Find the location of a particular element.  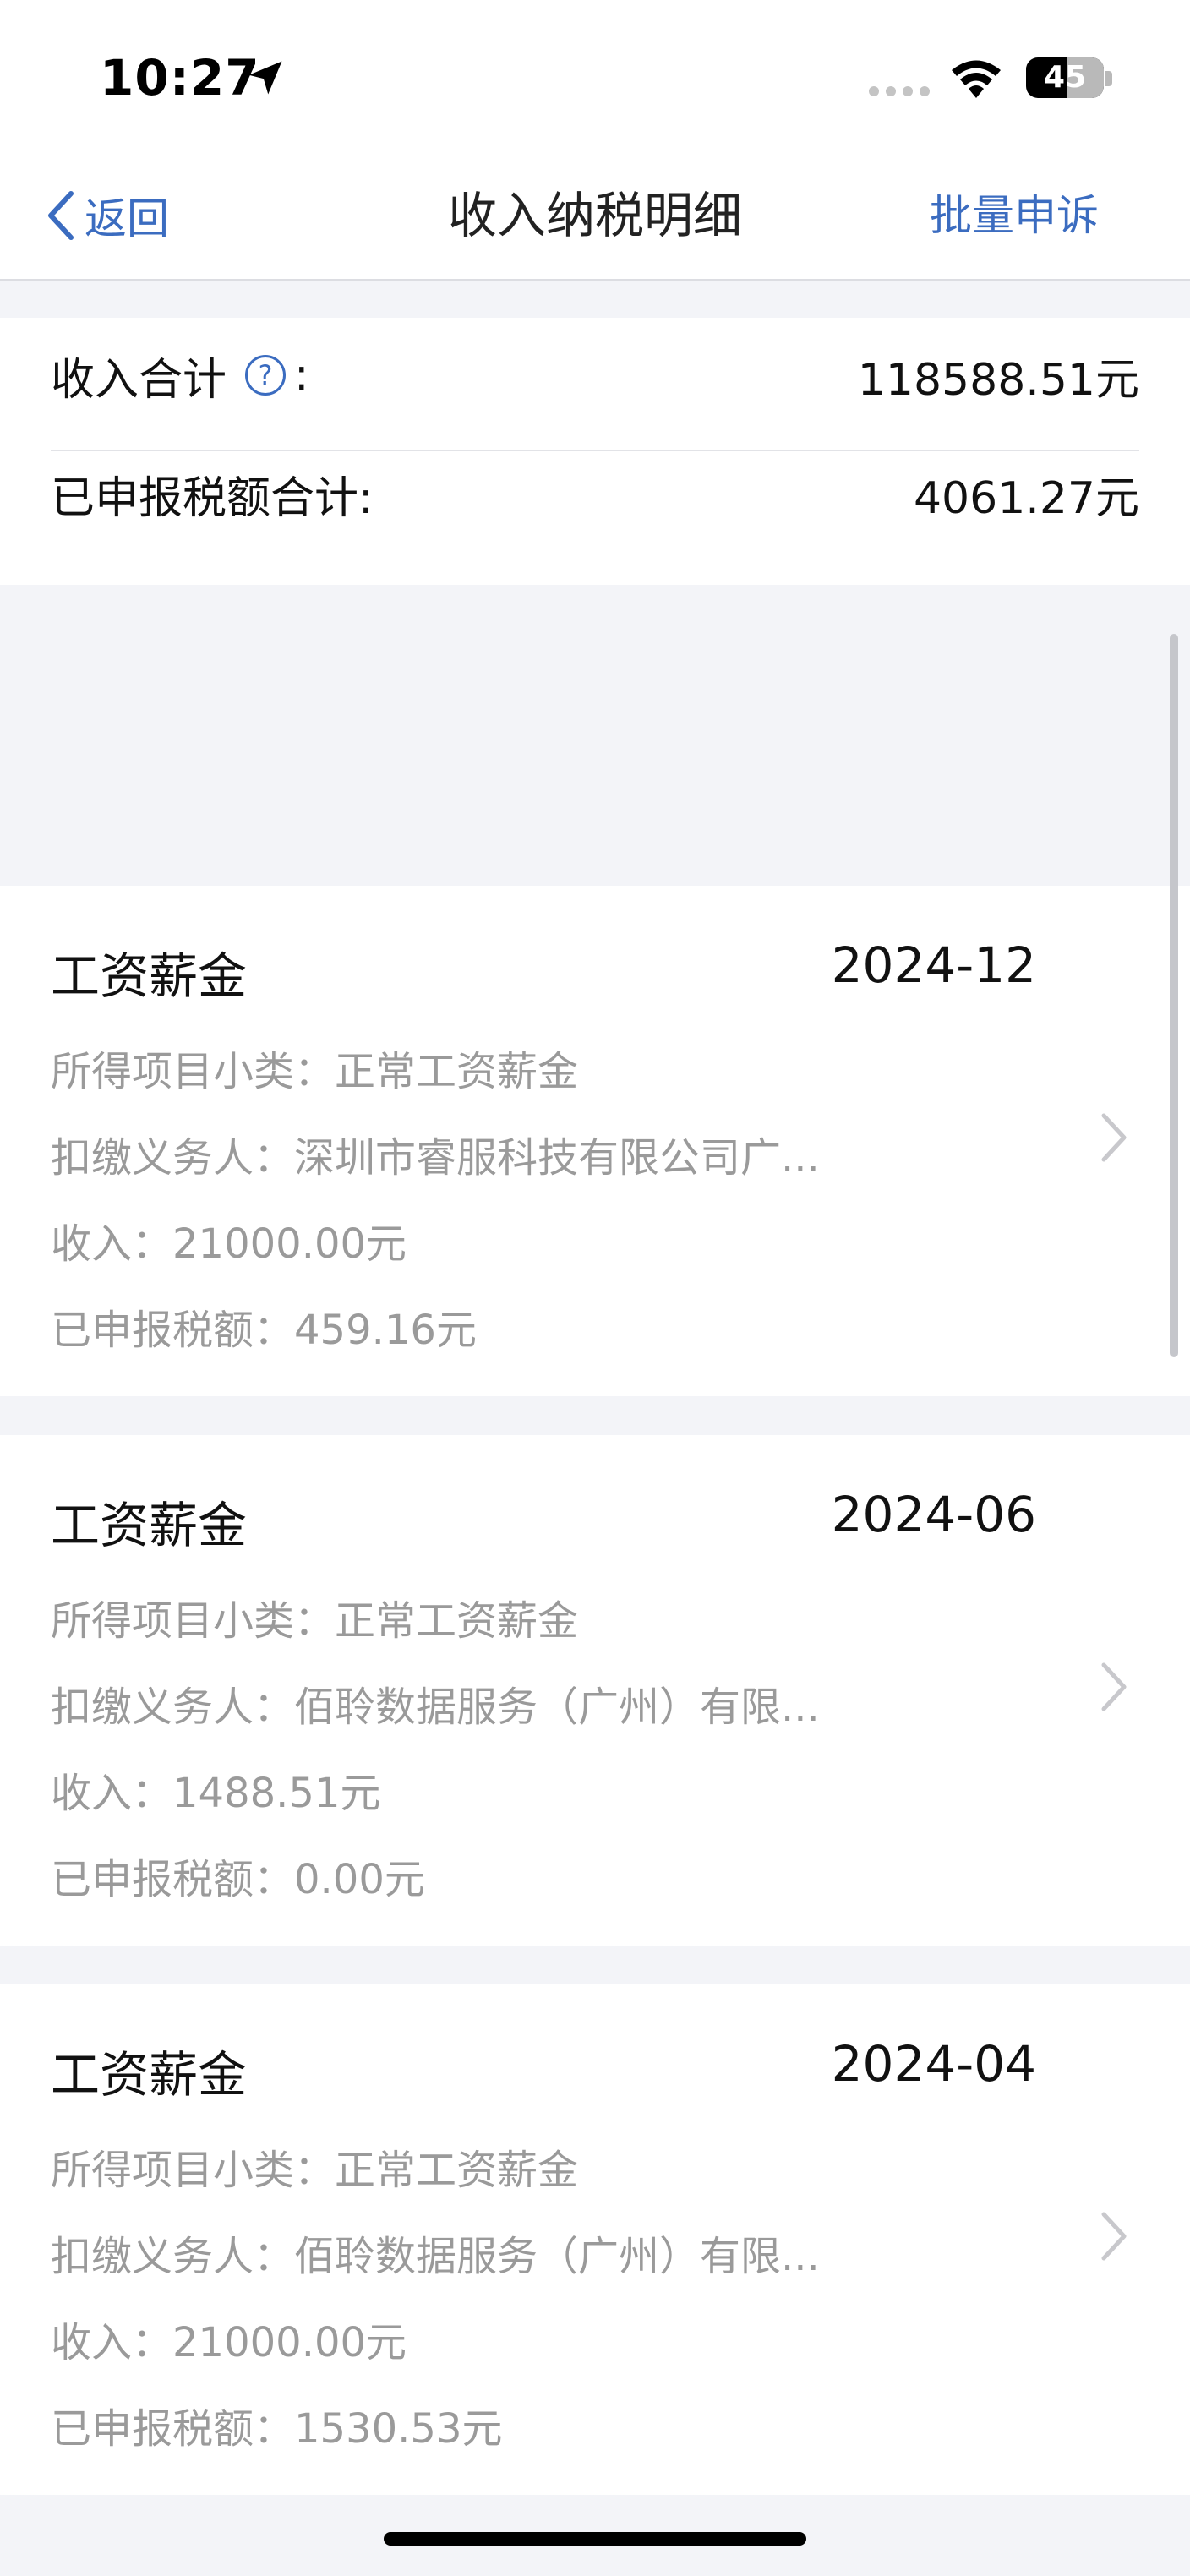

battery-tip is located at coordinates (1108, 78).